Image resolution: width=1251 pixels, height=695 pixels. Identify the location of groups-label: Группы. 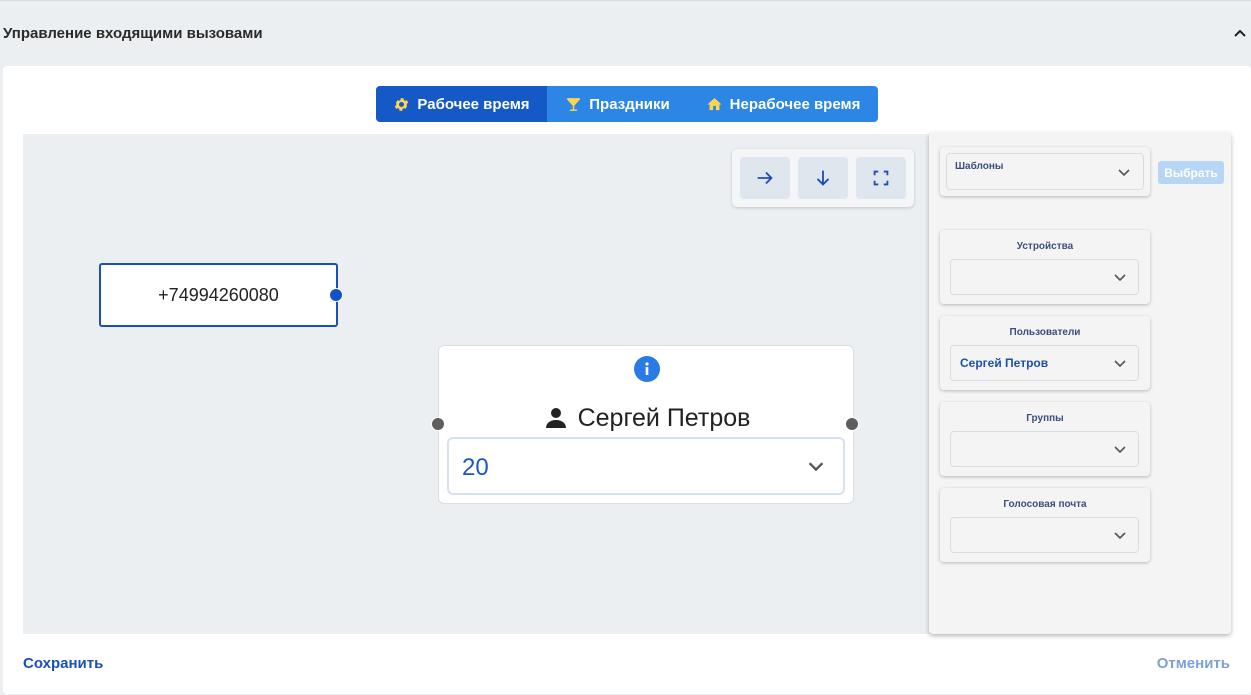
(1045, 418).